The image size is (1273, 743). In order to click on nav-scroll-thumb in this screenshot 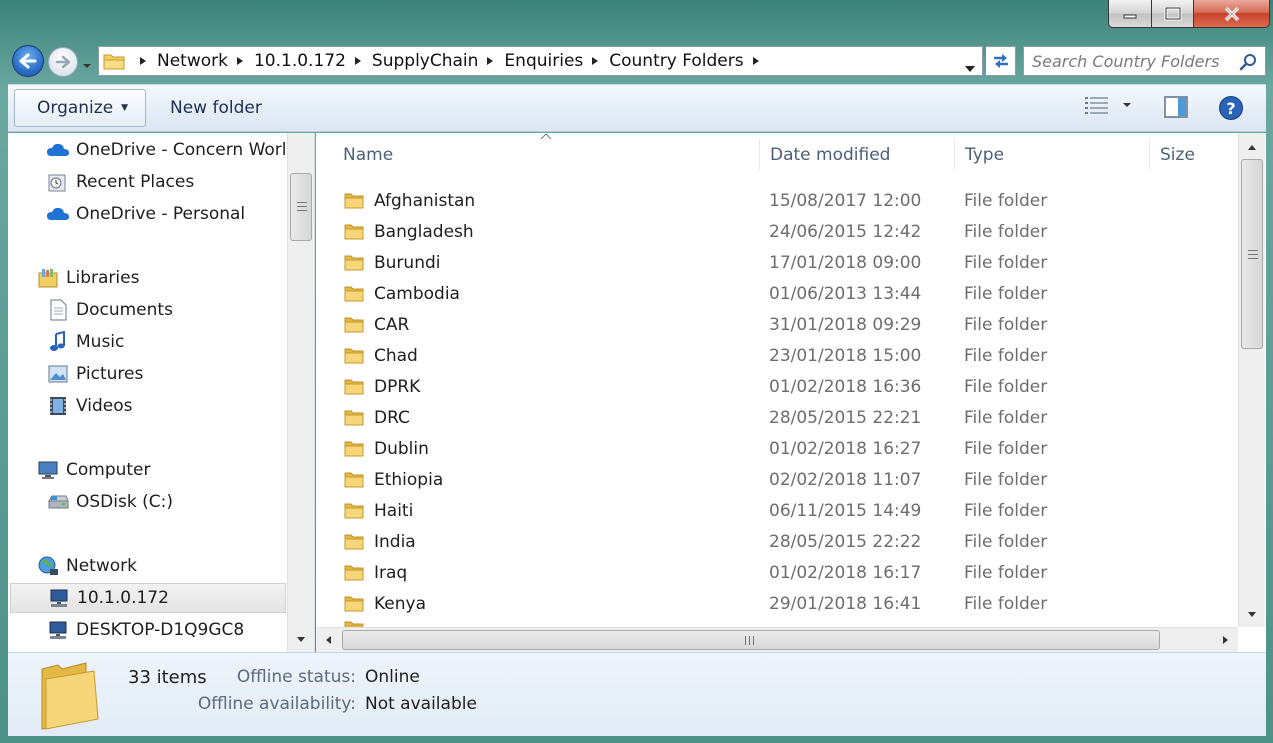, I will do `click(301, 207)`.